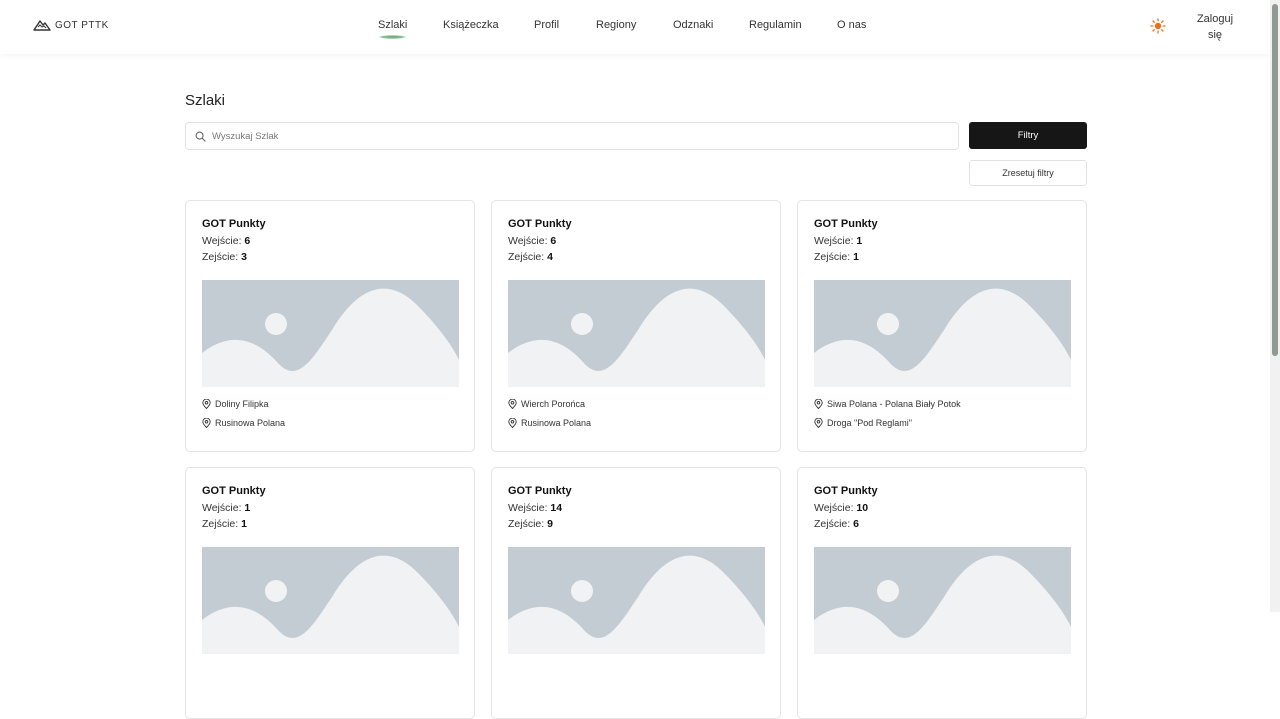  What do you see at coordinates (869, 423) in the screenshot?
I see `end-location-name: Droga "Pod Reglami"` at bounding box center [869, 423].